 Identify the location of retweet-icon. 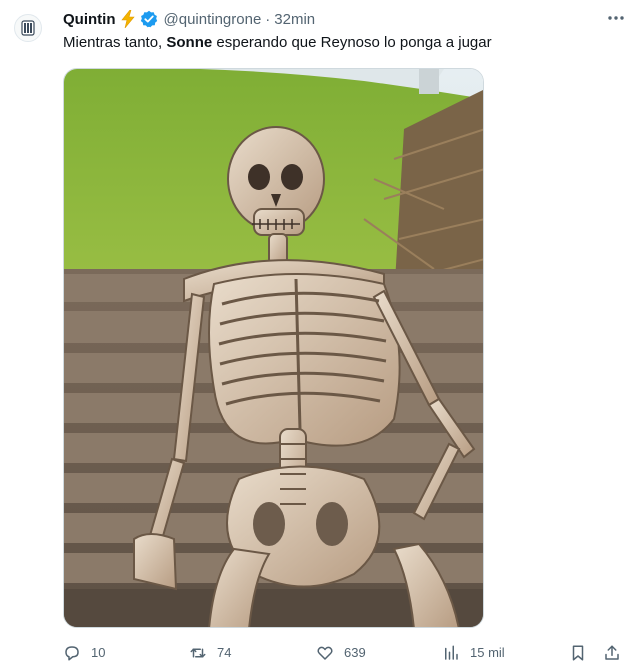
(198, 653).